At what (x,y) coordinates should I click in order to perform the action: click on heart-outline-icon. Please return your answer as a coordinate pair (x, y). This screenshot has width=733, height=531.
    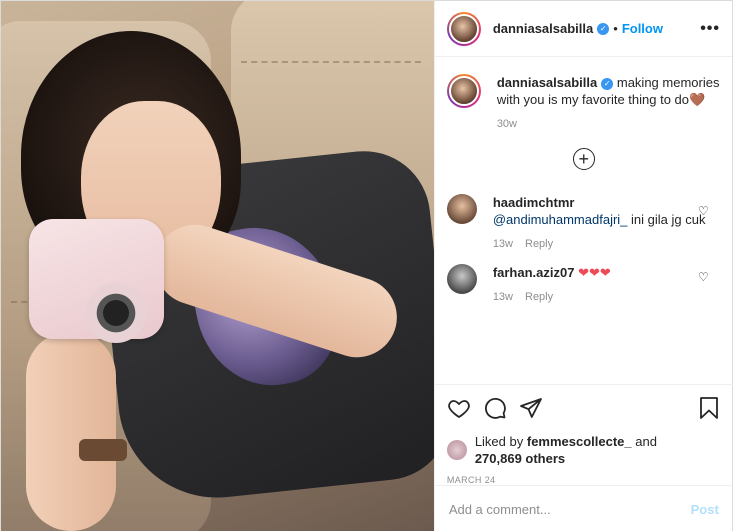
    Looking at the image, I should click on (459, 408).